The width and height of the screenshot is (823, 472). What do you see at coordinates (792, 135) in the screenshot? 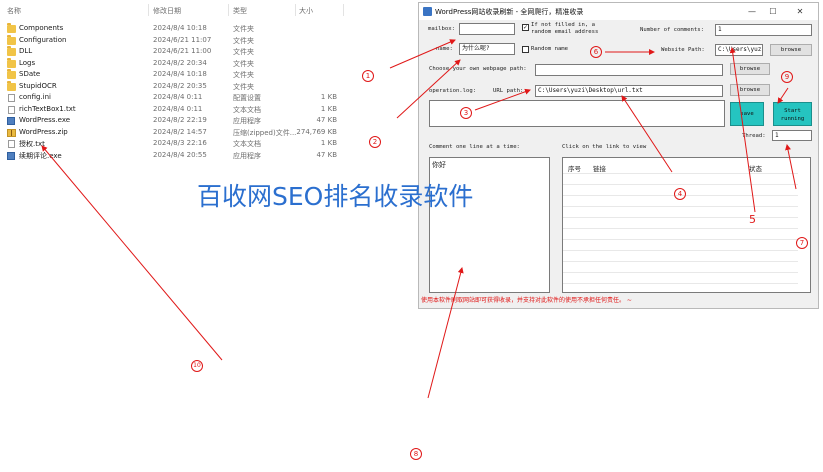
I see `thread-spinner: 1` at bounding box center [792, 135].